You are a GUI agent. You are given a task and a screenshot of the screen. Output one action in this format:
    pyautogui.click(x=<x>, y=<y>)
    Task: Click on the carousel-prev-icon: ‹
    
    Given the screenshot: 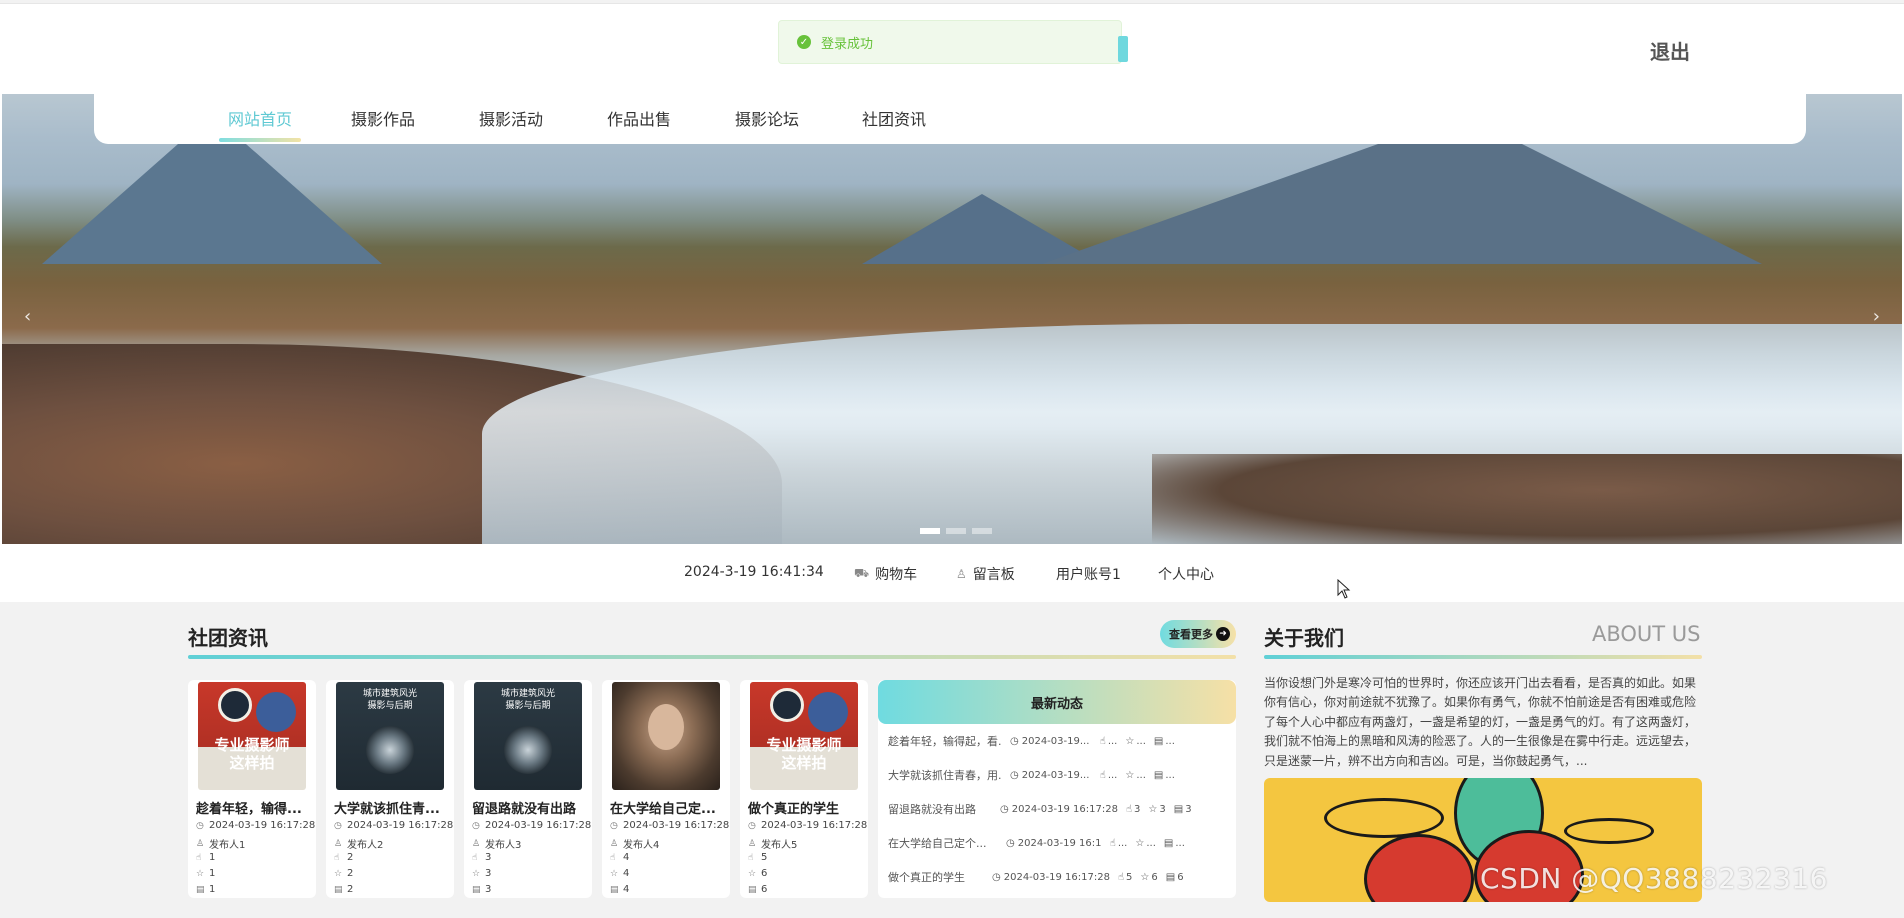 What is the action you would take?
    pyautogui.click(x=27, y=316)
    